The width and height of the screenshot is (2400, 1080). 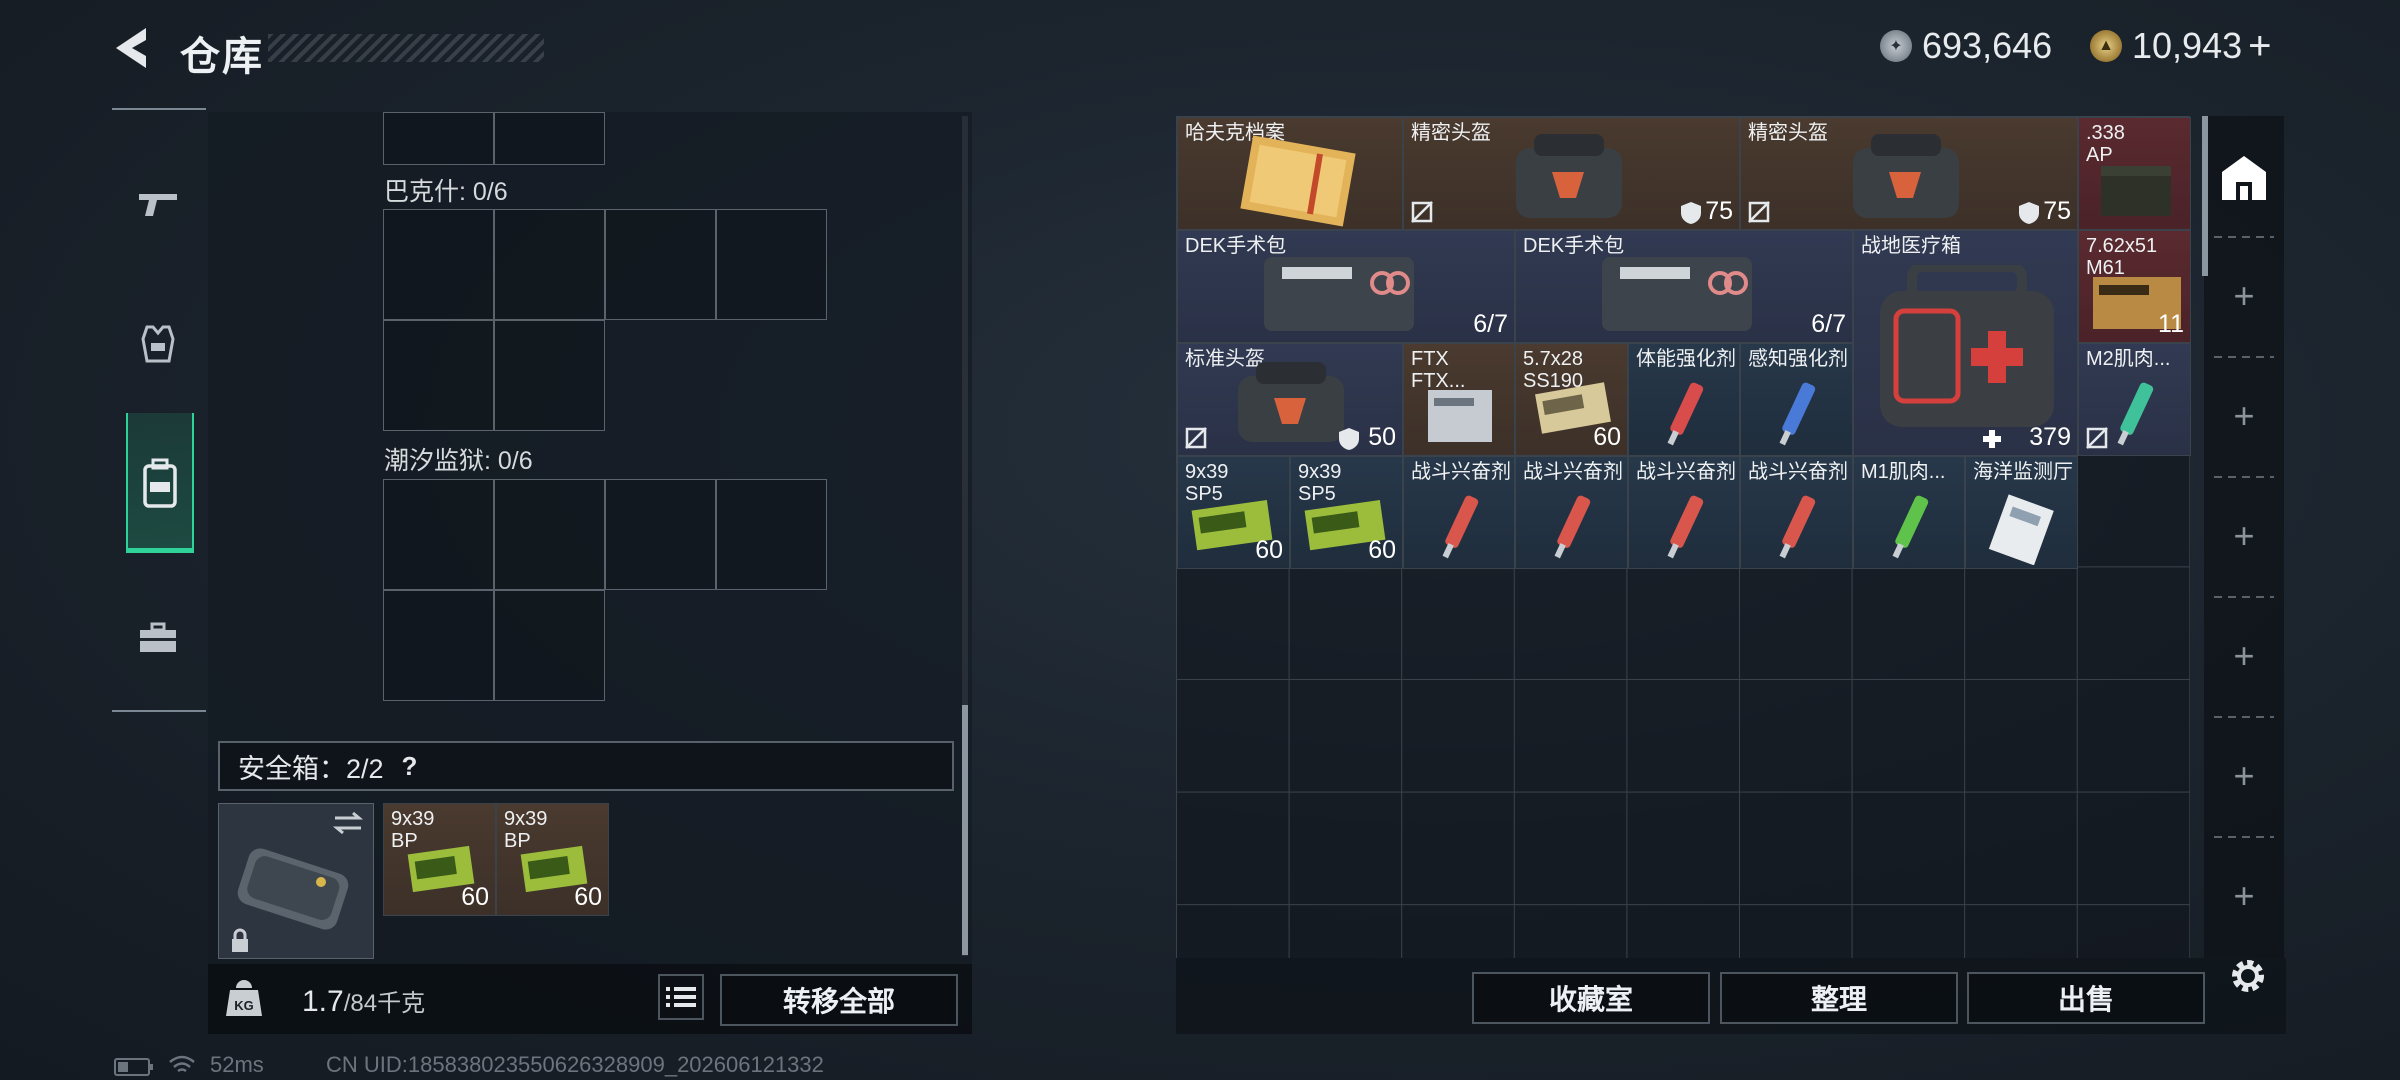 What do you see at coordinates (1591, 998) in the screenshot?
I see `collection-room-button: 收藏室` at bounding box center [1591, 998].